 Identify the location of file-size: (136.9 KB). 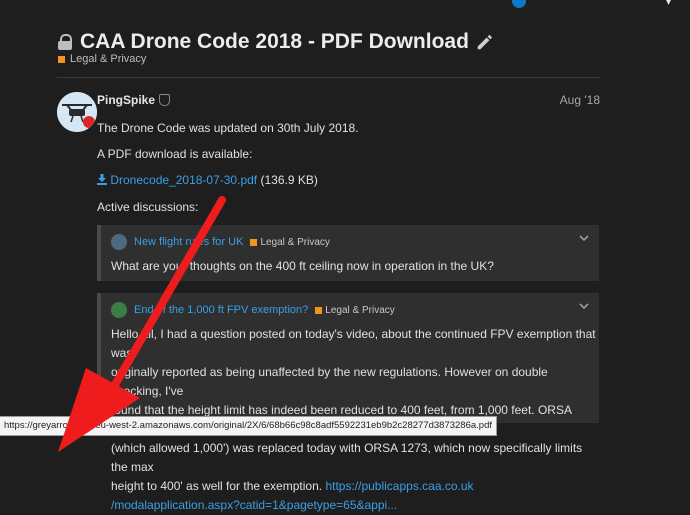
(289, 180).